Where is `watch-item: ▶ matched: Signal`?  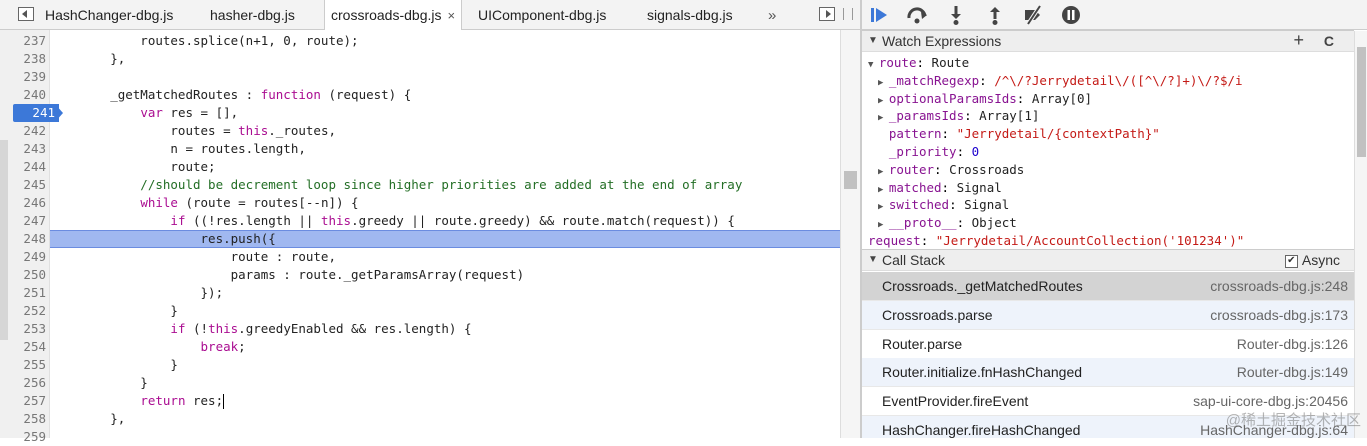
watch-item: ▶ matched: Signal is located at coordinates (940, 188).